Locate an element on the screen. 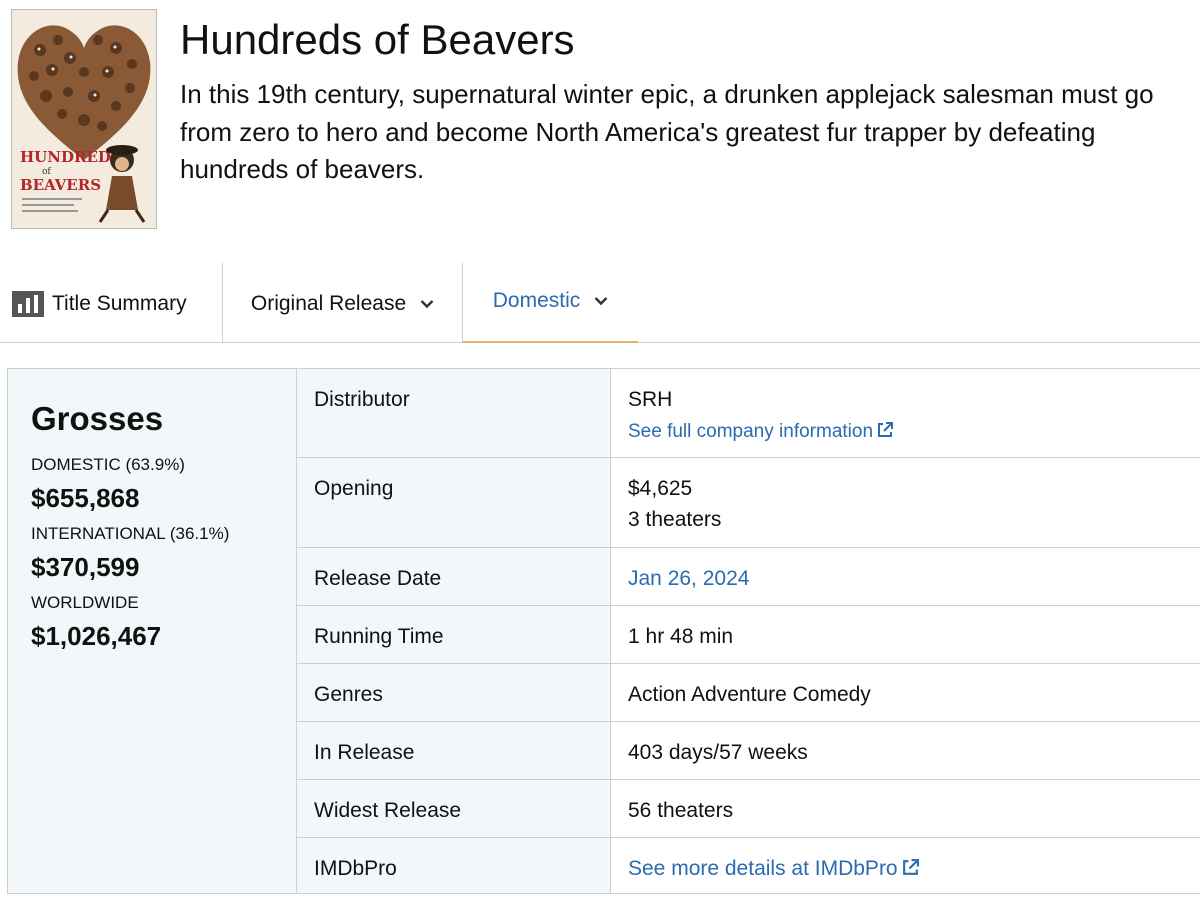  table-row-in-release: In Release 403 days/57 weeks is located at coordinates (748, 751).